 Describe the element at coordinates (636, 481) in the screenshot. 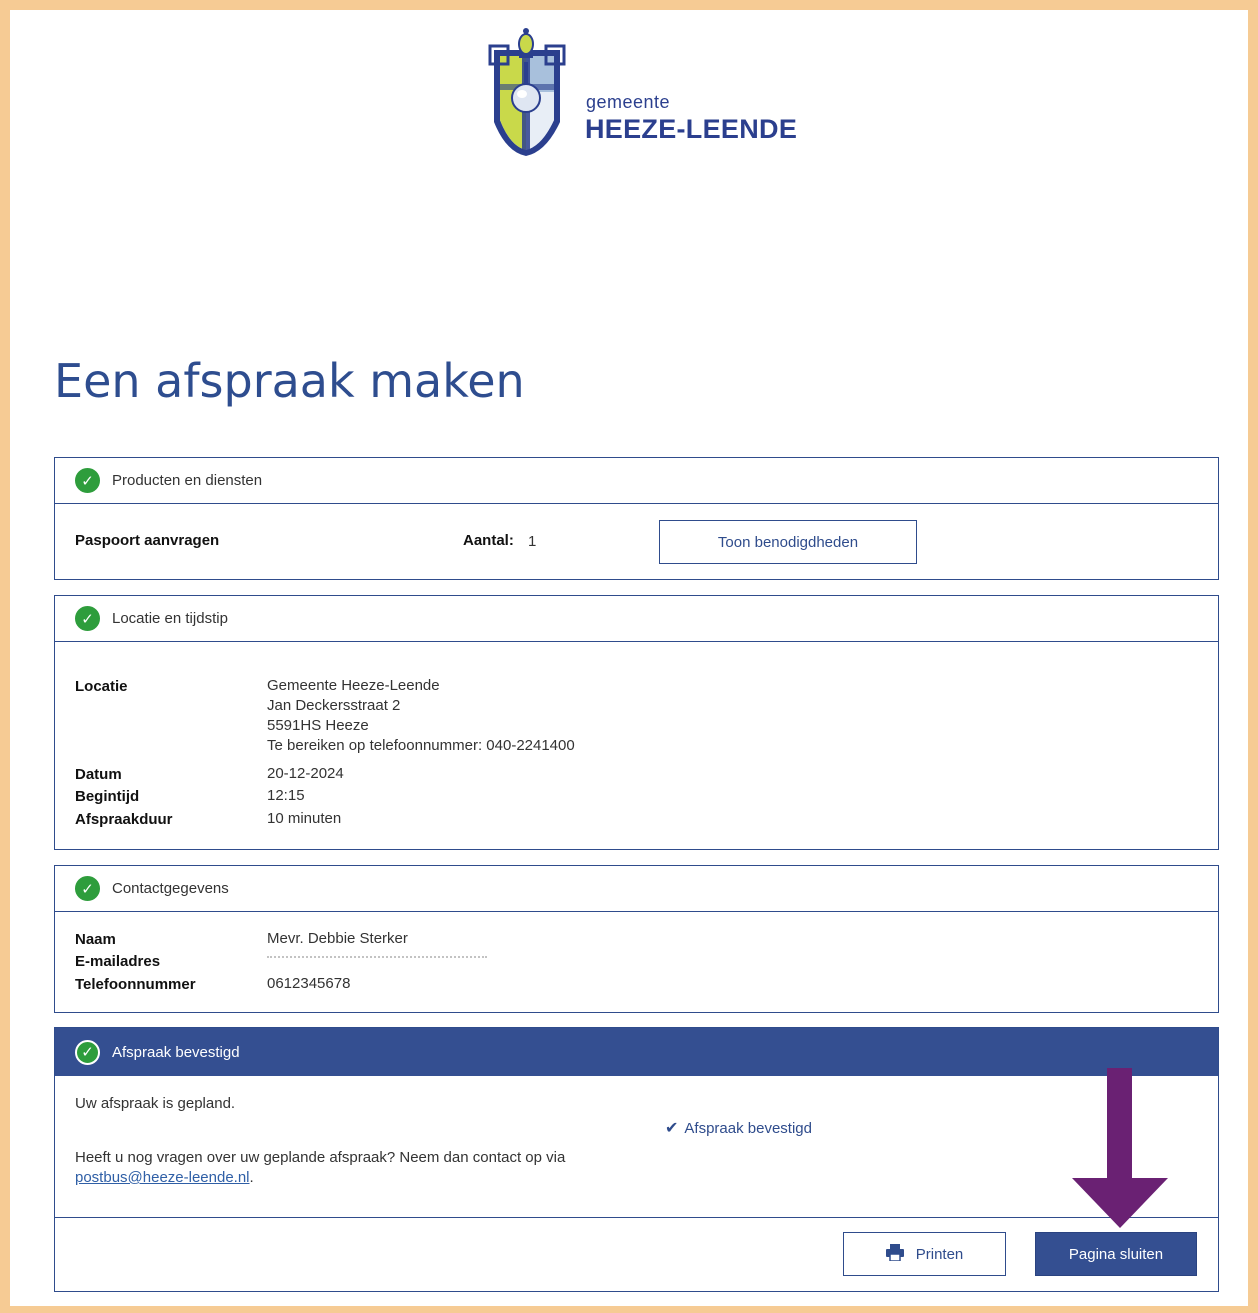

I see `products-panel-header: ✓ Producten en diensten` at that location.